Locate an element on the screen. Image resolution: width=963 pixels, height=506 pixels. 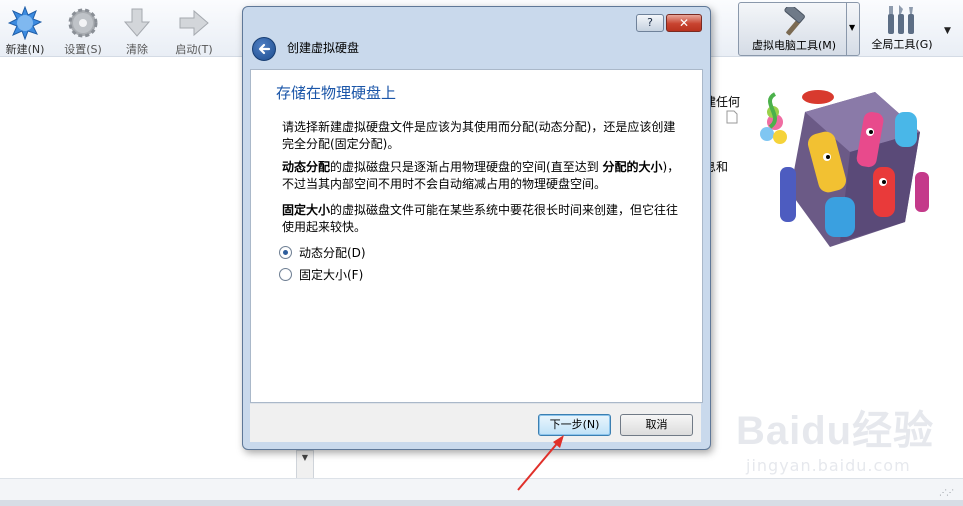
watermark-sub: jingyan.baidu.com is located at coordinates (828, 465).